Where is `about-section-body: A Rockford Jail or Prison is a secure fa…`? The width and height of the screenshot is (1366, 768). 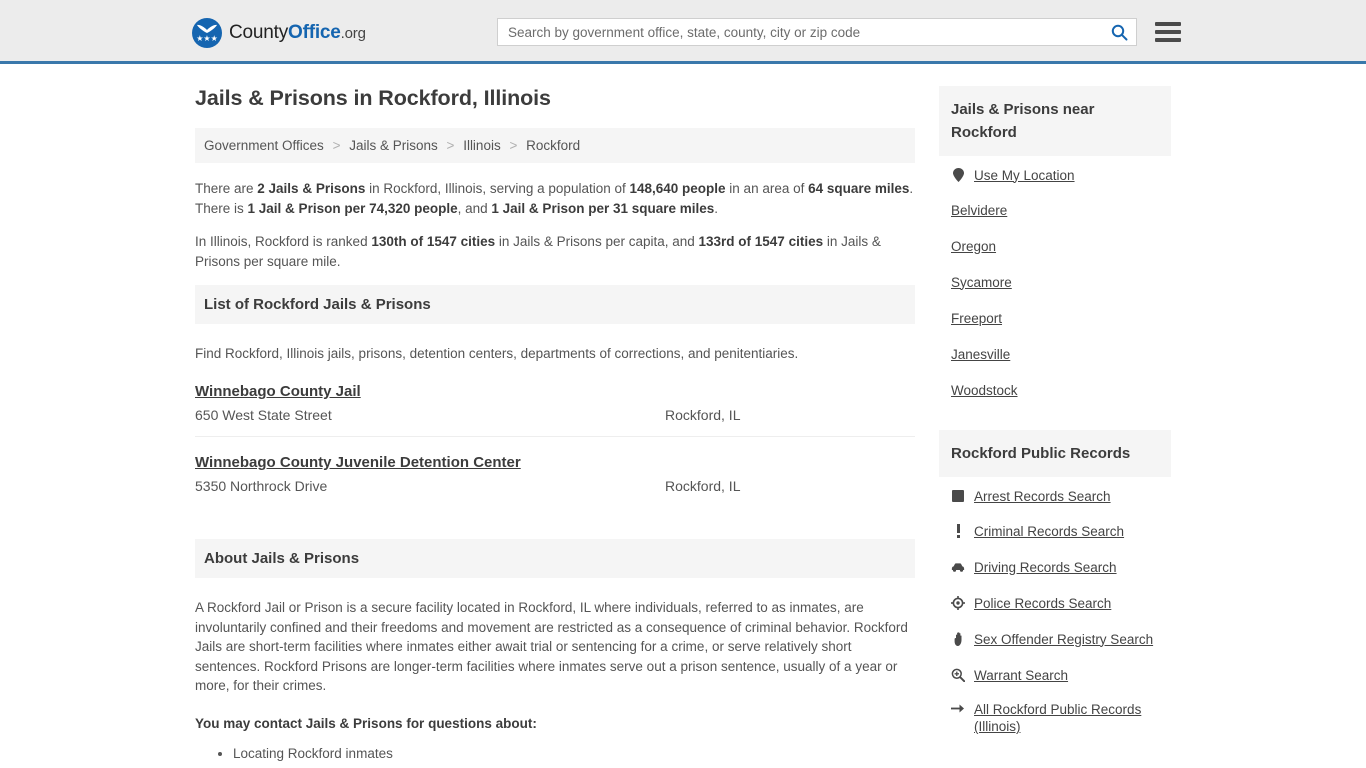
about-section-body: A Rockford Jail or Prison is a secure fa… is located at coordinates (555, 683).